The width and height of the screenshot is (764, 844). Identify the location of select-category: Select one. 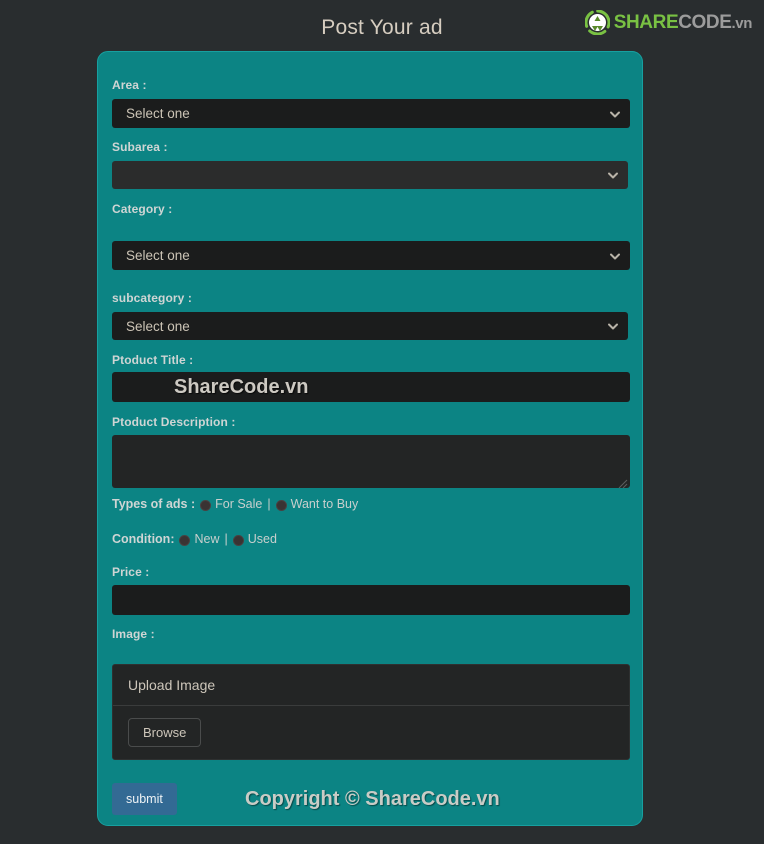
(371, 255).